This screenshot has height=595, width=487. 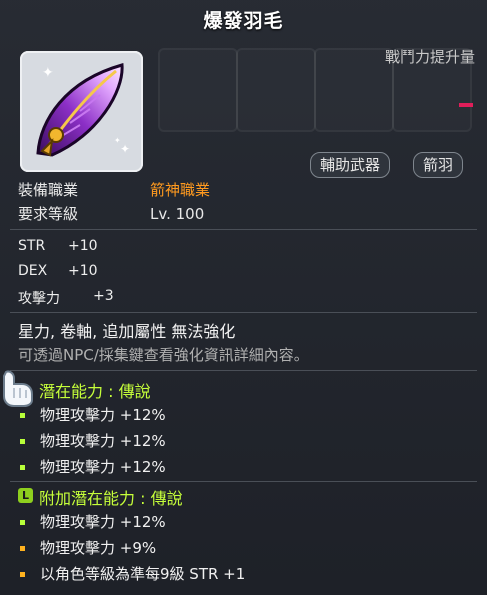 I want to click on bonus-potential-line: 物理攻擊力 +12%, so click(x=93, y=521).